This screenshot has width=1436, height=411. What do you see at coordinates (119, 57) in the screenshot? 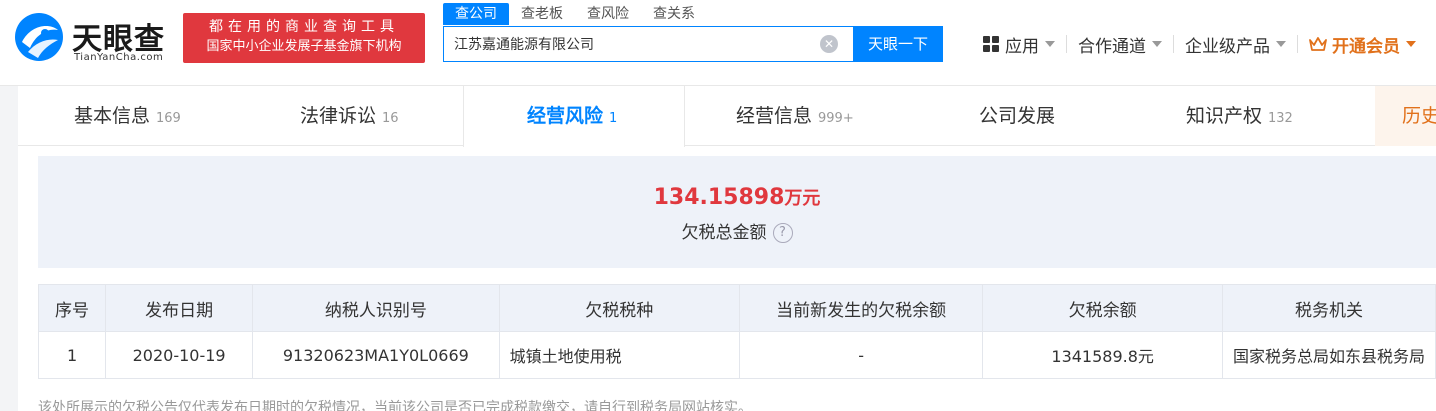
I see `logo-domain: TianYanCha.com` at bounding box center [119, 57].